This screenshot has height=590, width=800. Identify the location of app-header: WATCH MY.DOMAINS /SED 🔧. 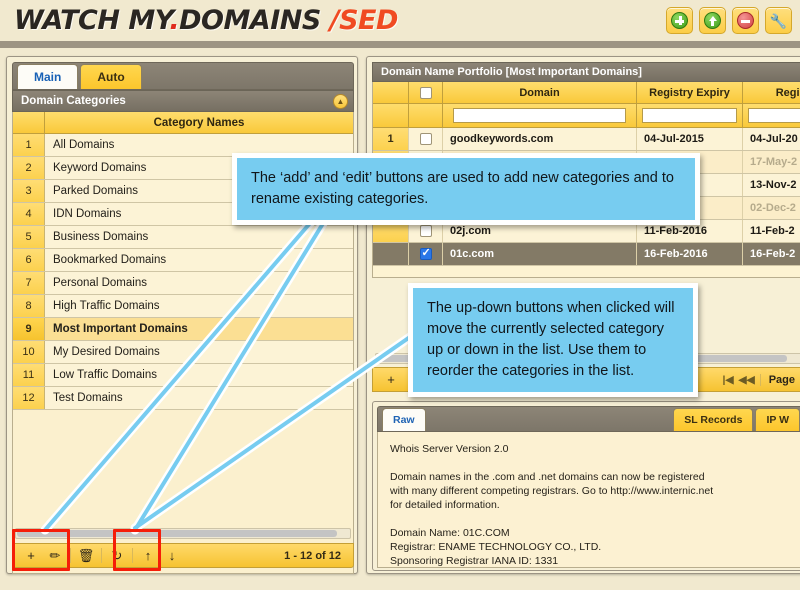
(400, 20).